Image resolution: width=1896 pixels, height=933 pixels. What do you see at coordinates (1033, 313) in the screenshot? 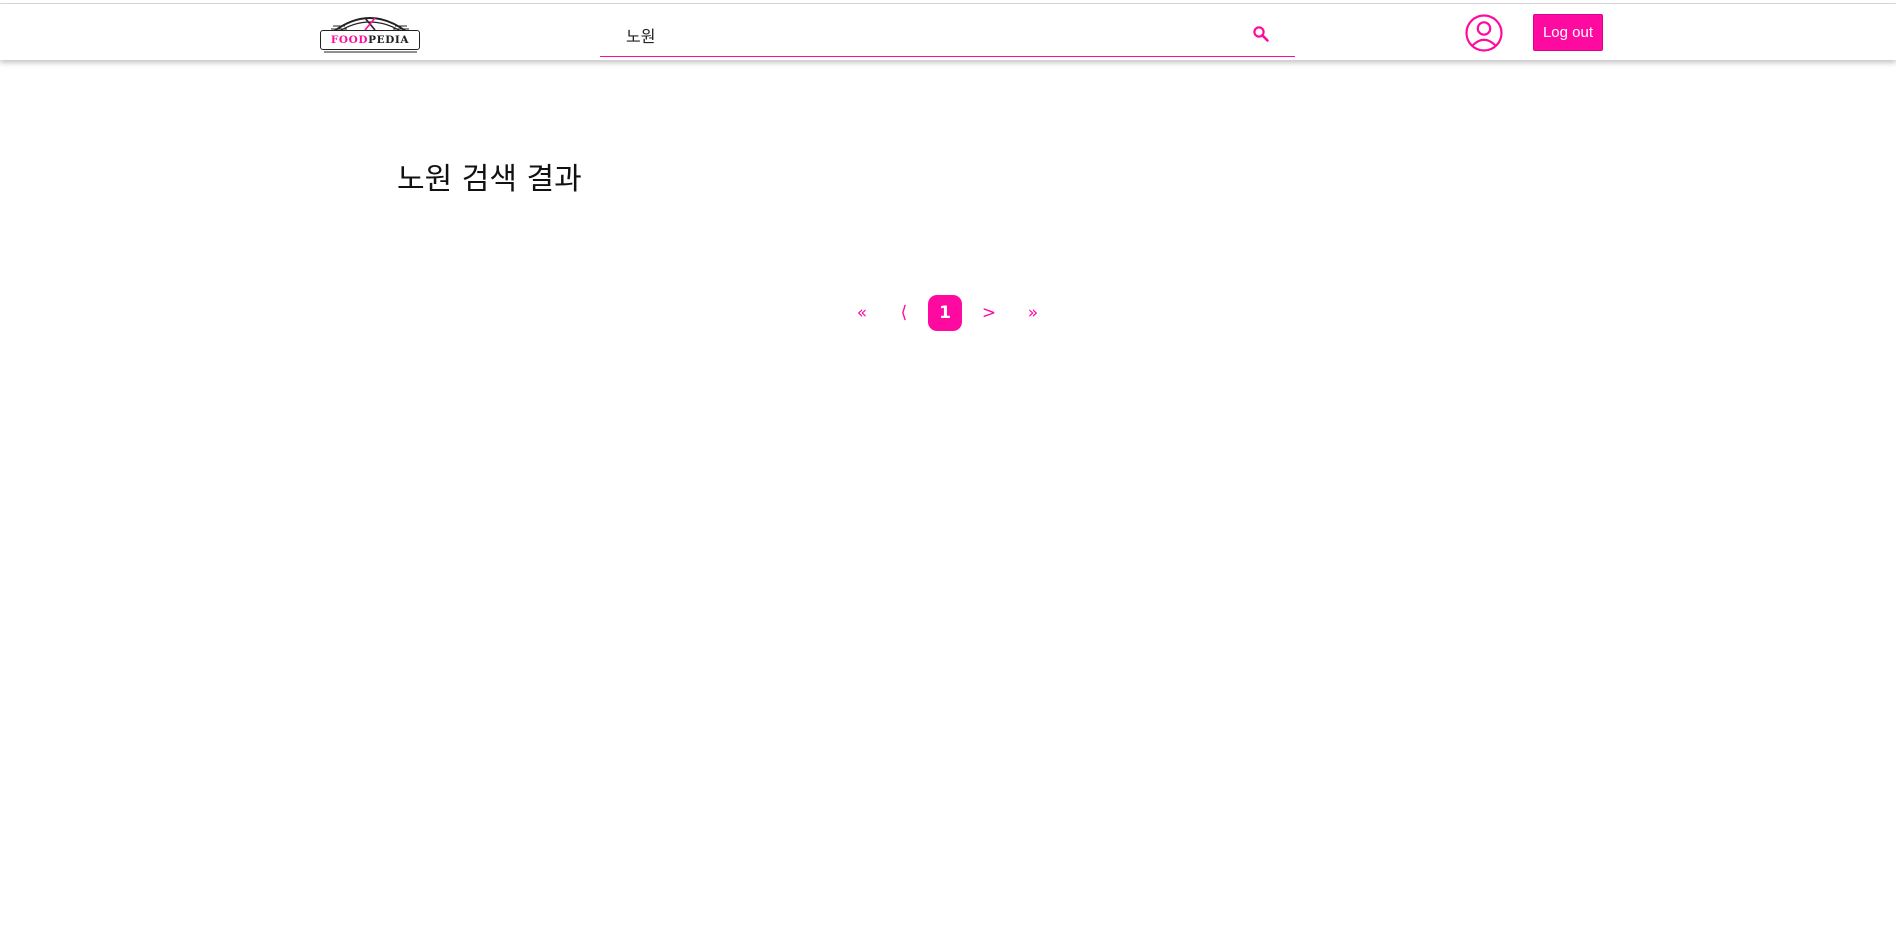
I see `last-page-button: »` at bounding box center [1033, 313].